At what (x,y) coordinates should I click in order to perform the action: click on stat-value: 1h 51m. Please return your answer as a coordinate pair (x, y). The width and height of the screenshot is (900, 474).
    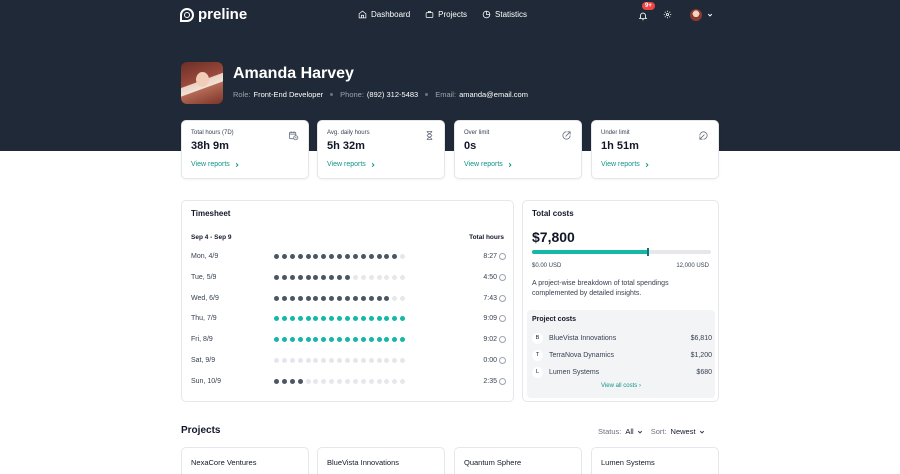
    Looking at the image, I should click on (620, 146).